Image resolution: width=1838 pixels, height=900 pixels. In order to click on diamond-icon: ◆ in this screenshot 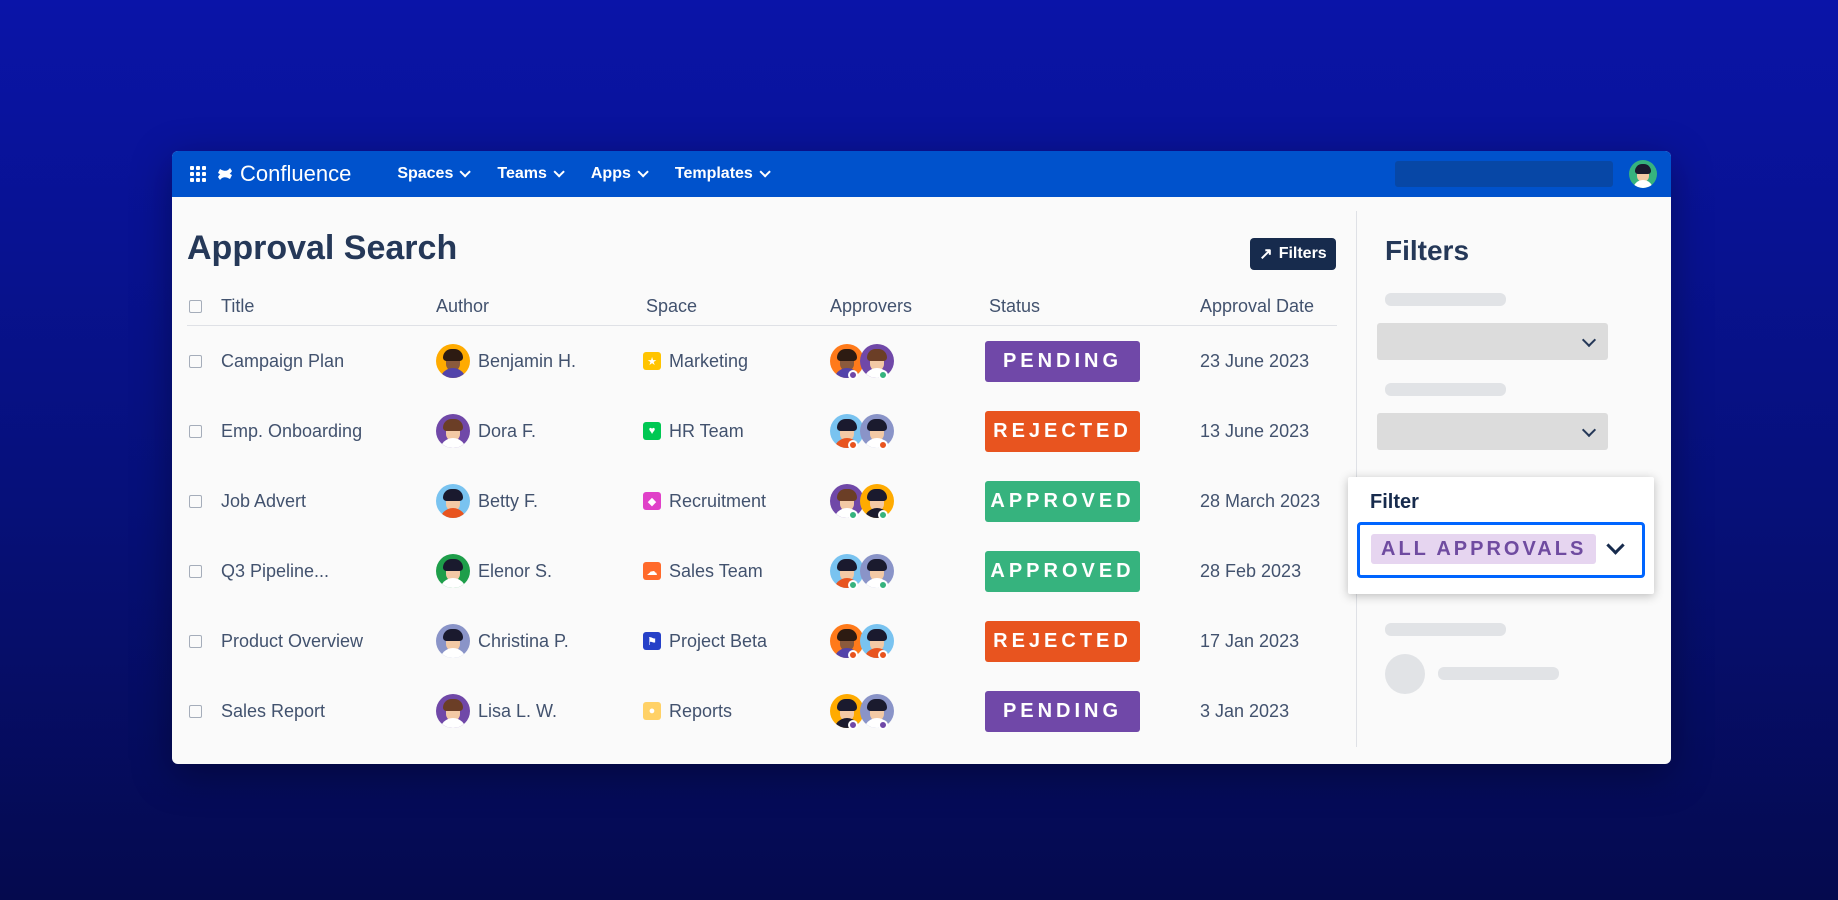, I will do `click(652, 501)`.